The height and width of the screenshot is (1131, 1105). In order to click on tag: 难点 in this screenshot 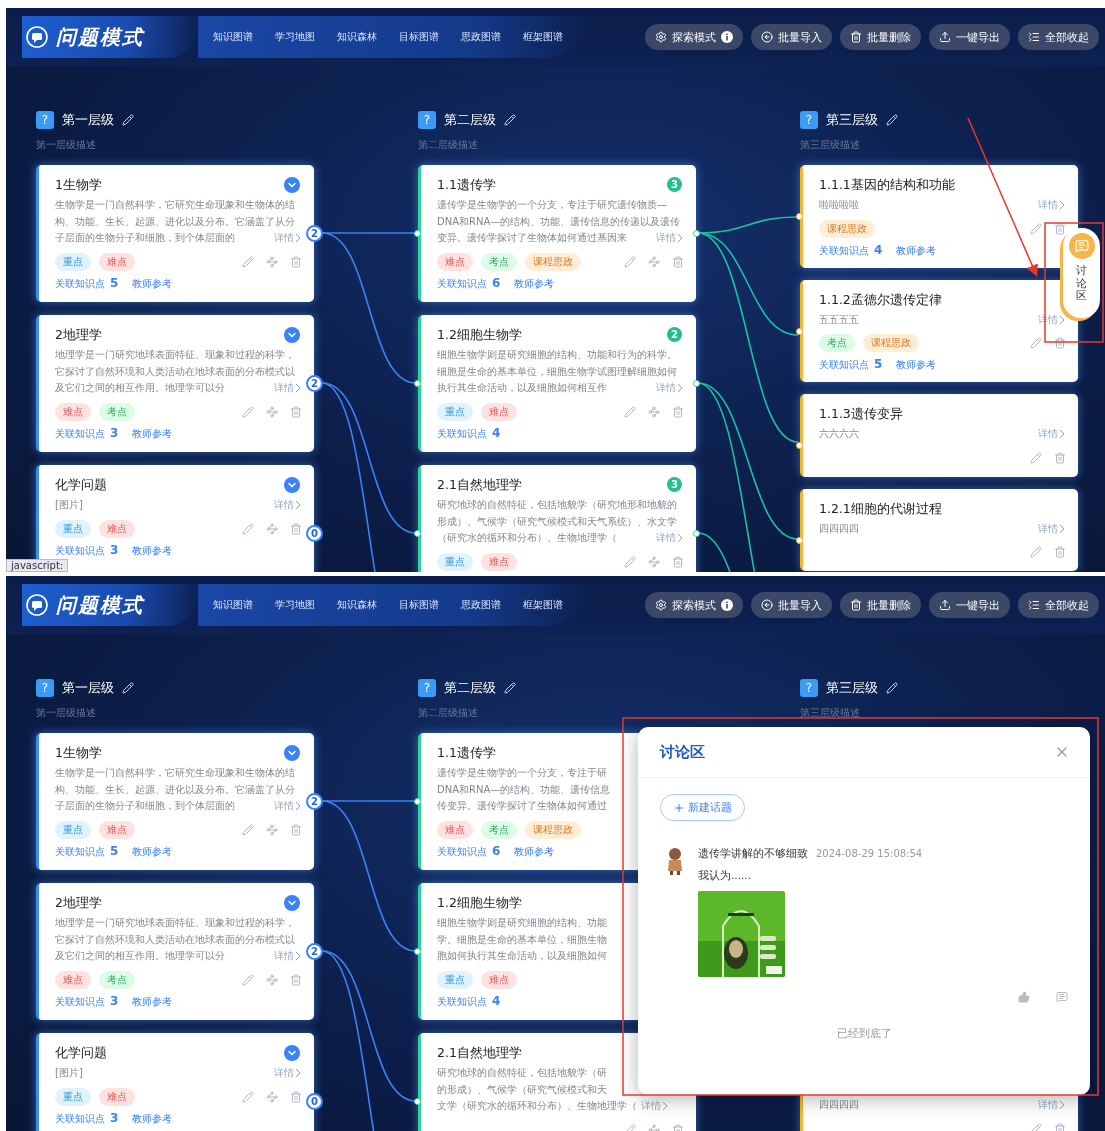, I will do `click(455, 261)`.